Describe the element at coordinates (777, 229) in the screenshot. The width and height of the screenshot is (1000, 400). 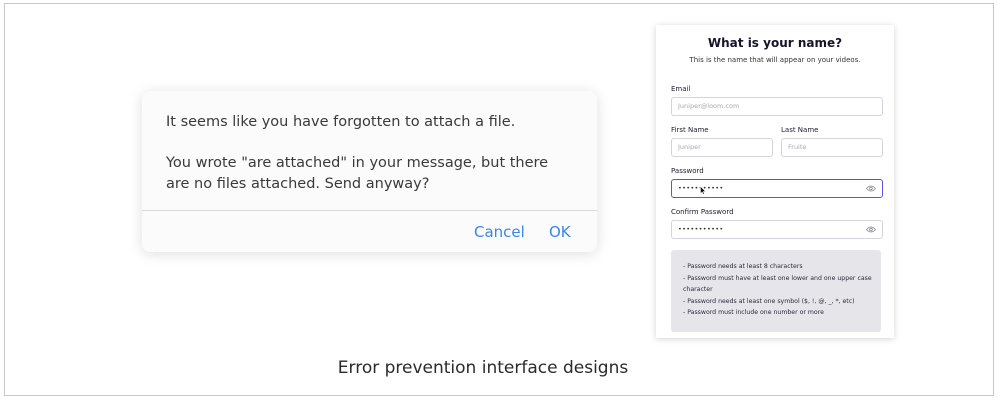
I see `confirm-password-field: •••••••••••` at that location.